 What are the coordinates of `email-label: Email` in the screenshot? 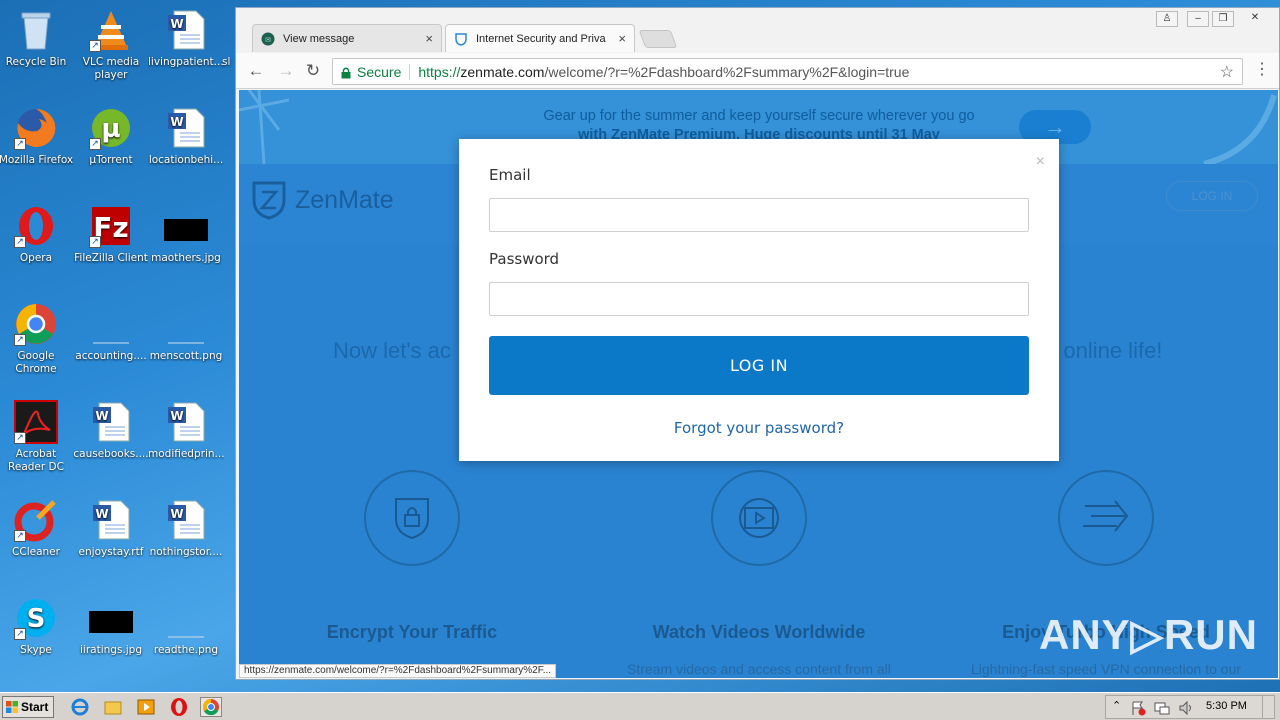 It's located at (510, 175).